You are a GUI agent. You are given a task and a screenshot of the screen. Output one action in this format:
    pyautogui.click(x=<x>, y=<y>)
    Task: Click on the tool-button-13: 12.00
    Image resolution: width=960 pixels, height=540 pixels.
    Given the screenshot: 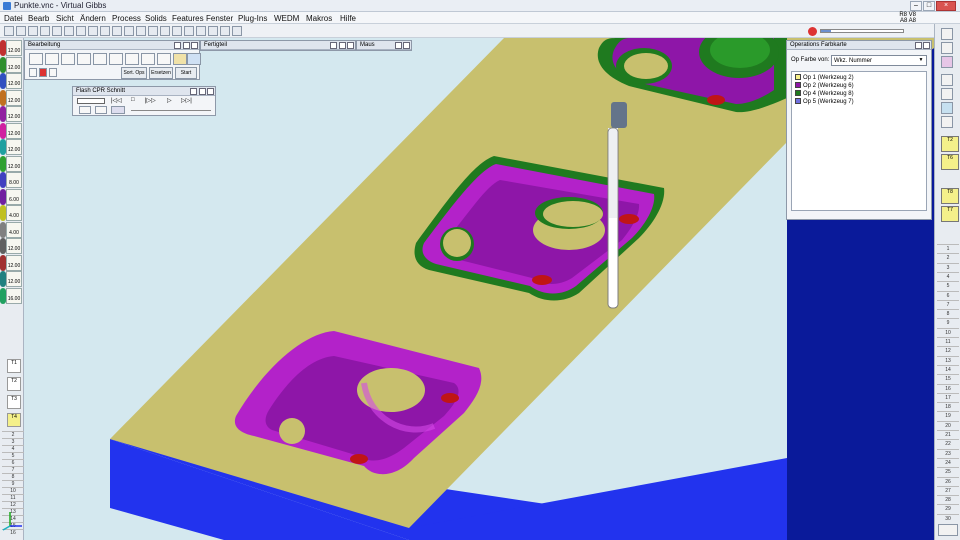 What is the action you would take?
    pyautogui.click(x=14, y=246)
    